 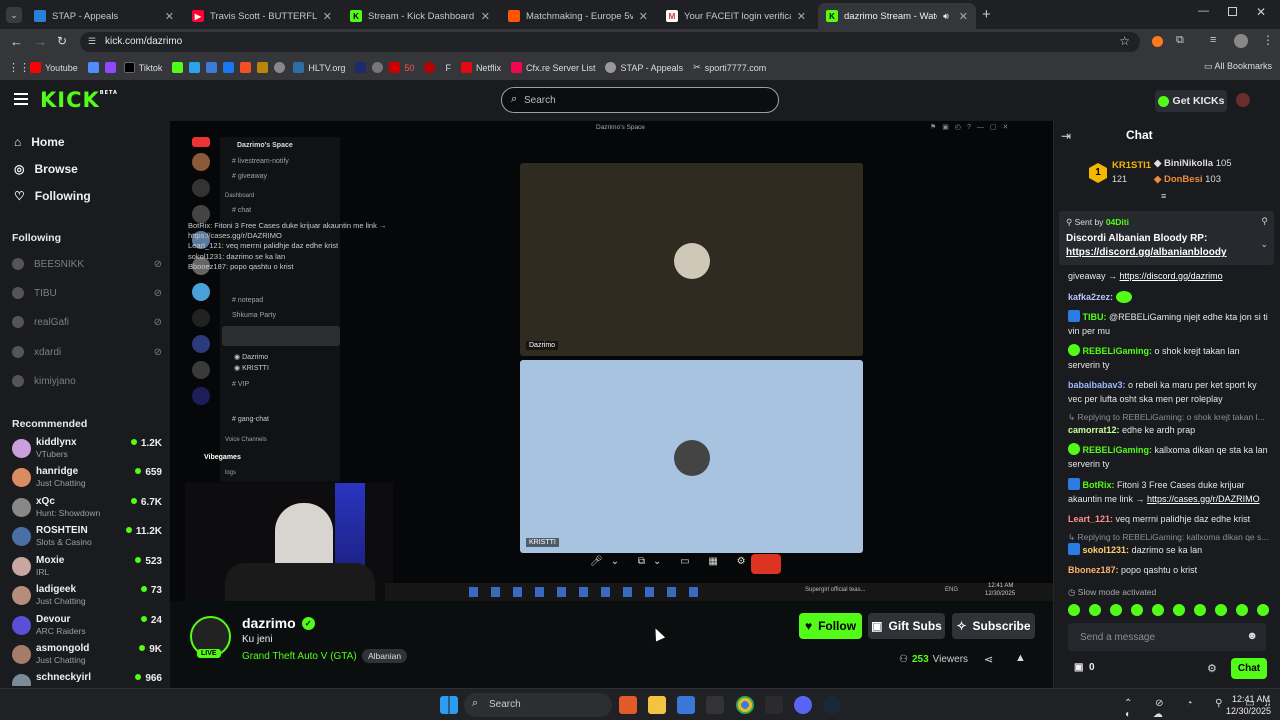 What do you see at coordinates (87, 352) in the screenshot?
I see `following-item: xdardi ⊘` at bounding box center [87, 352].